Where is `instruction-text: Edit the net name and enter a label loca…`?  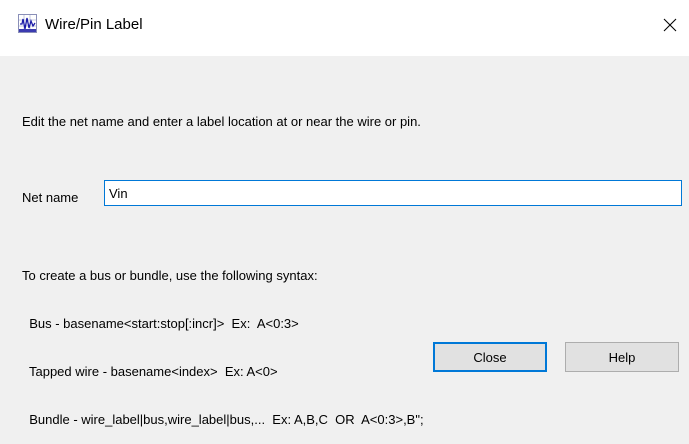 instruction-text: Edit the net name and enter a label loca… is located at coordinates (221, 121).